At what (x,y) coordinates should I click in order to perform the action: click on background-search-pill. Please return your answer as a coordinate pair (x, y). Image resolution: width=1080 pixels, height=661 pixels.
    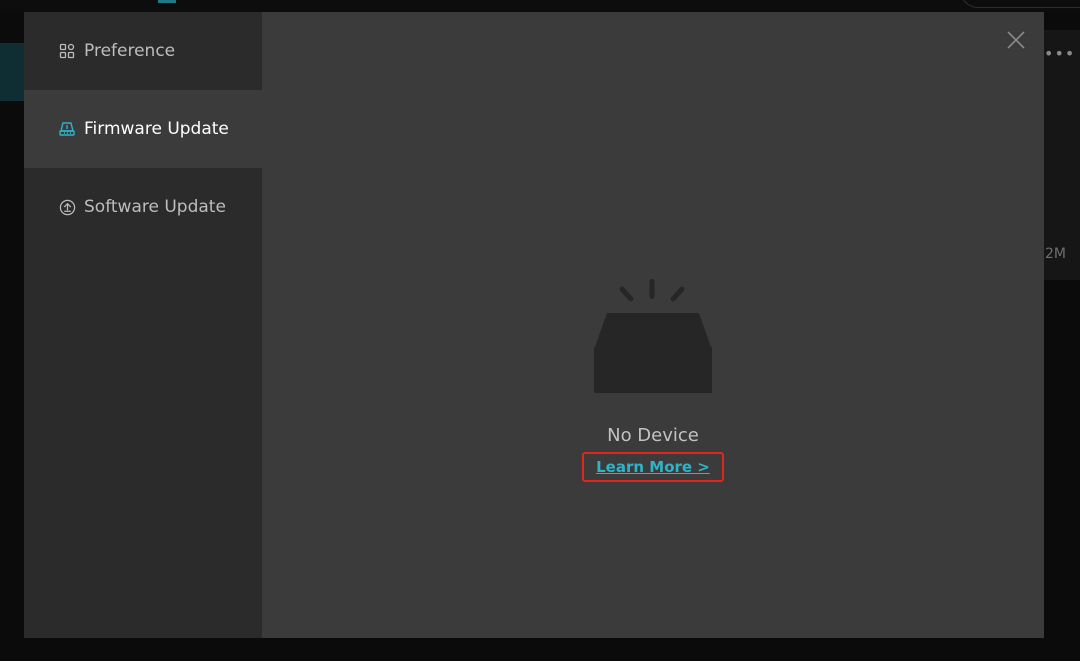
    Looking at the image, I should click on (1020, 4).